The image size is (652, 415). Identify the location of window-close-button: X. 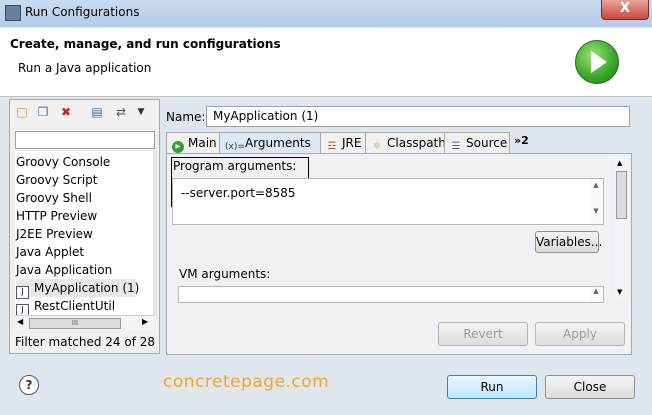
(625, 10).